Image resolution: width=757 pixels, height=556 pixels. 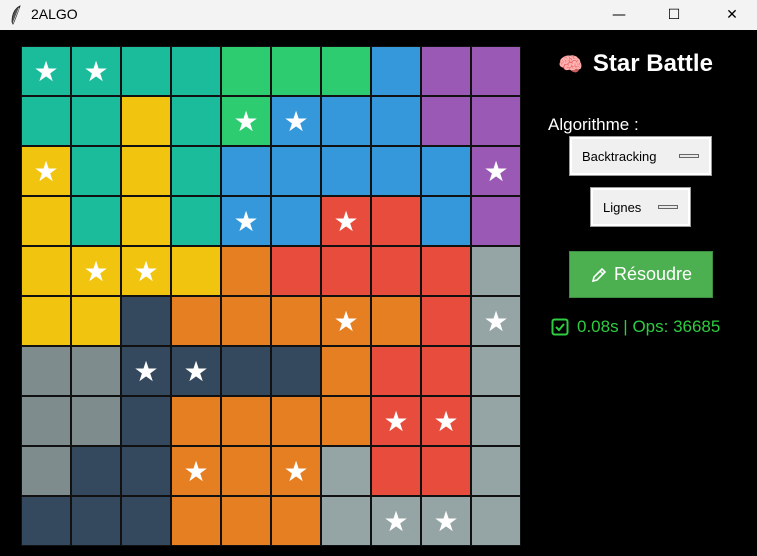 I want to click on maximize-button: ☐, so click(x=674, y=15).